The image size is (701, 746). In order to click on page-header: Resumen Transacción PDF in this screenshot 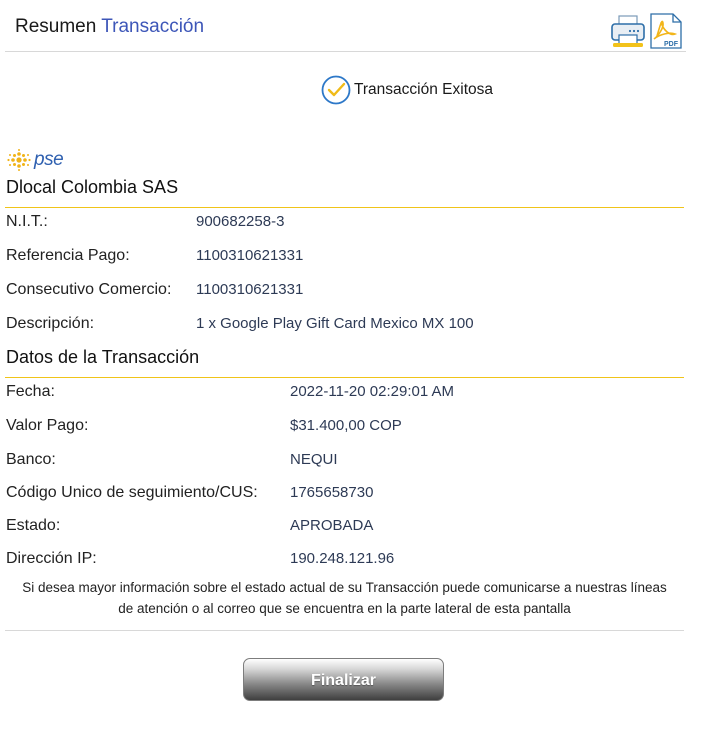, I will do `click(350, 26)`.